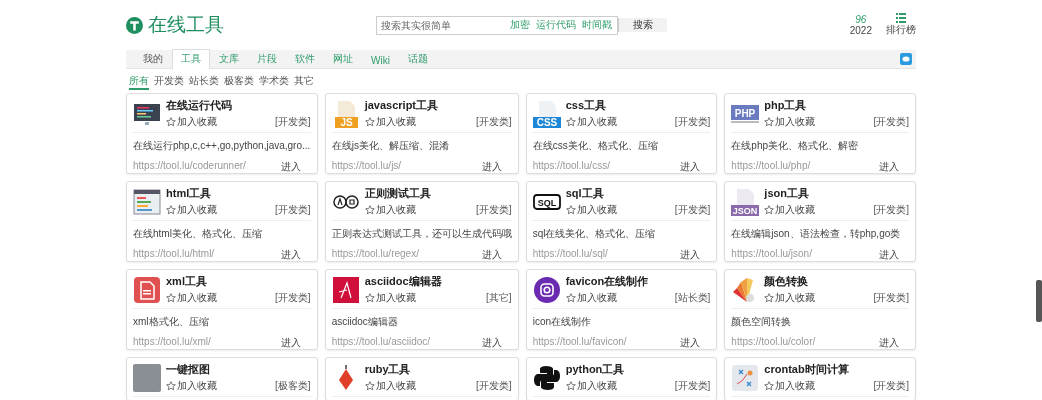 The height and width of the screenshot is (400, 1042). Describe the element at coordinates (638, 105) in the screenshot. I see `tool-title: css工具` at that location.